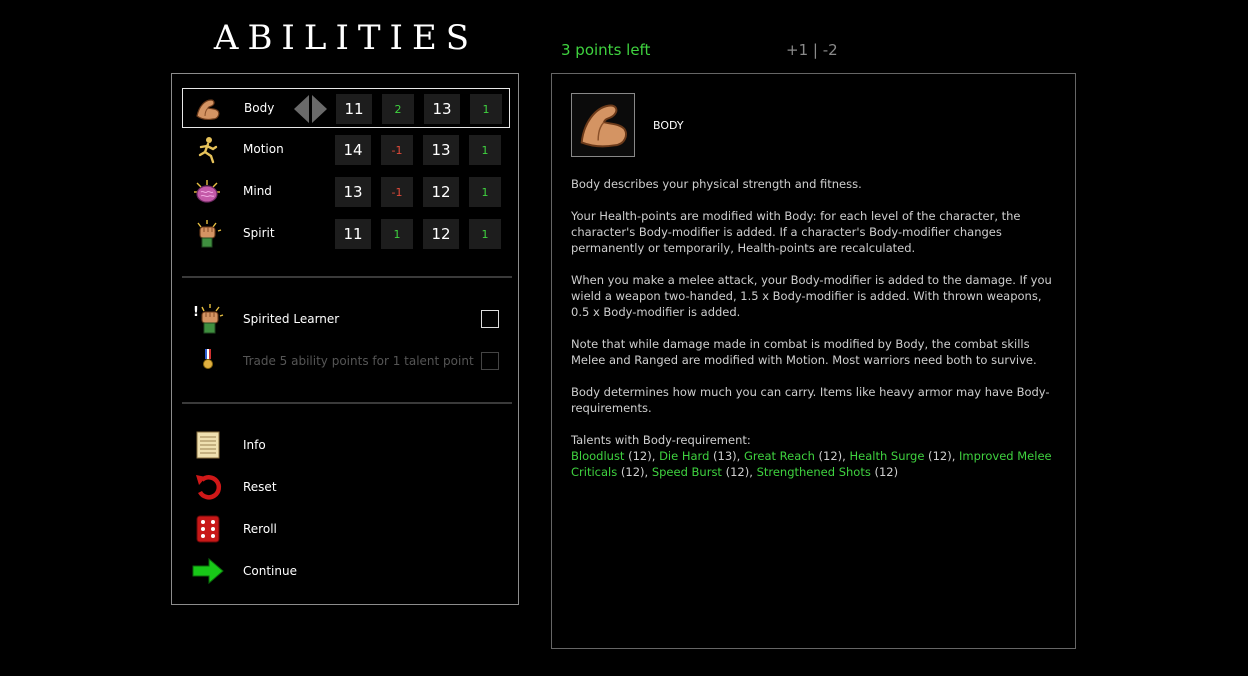 The height and width of the screenshot is (676, 1248). What do you see at coordinates (661, 440) in the screenshot?
I see `talents-heading: Talents with Body-requirement:` at bounding box center [661, 440].